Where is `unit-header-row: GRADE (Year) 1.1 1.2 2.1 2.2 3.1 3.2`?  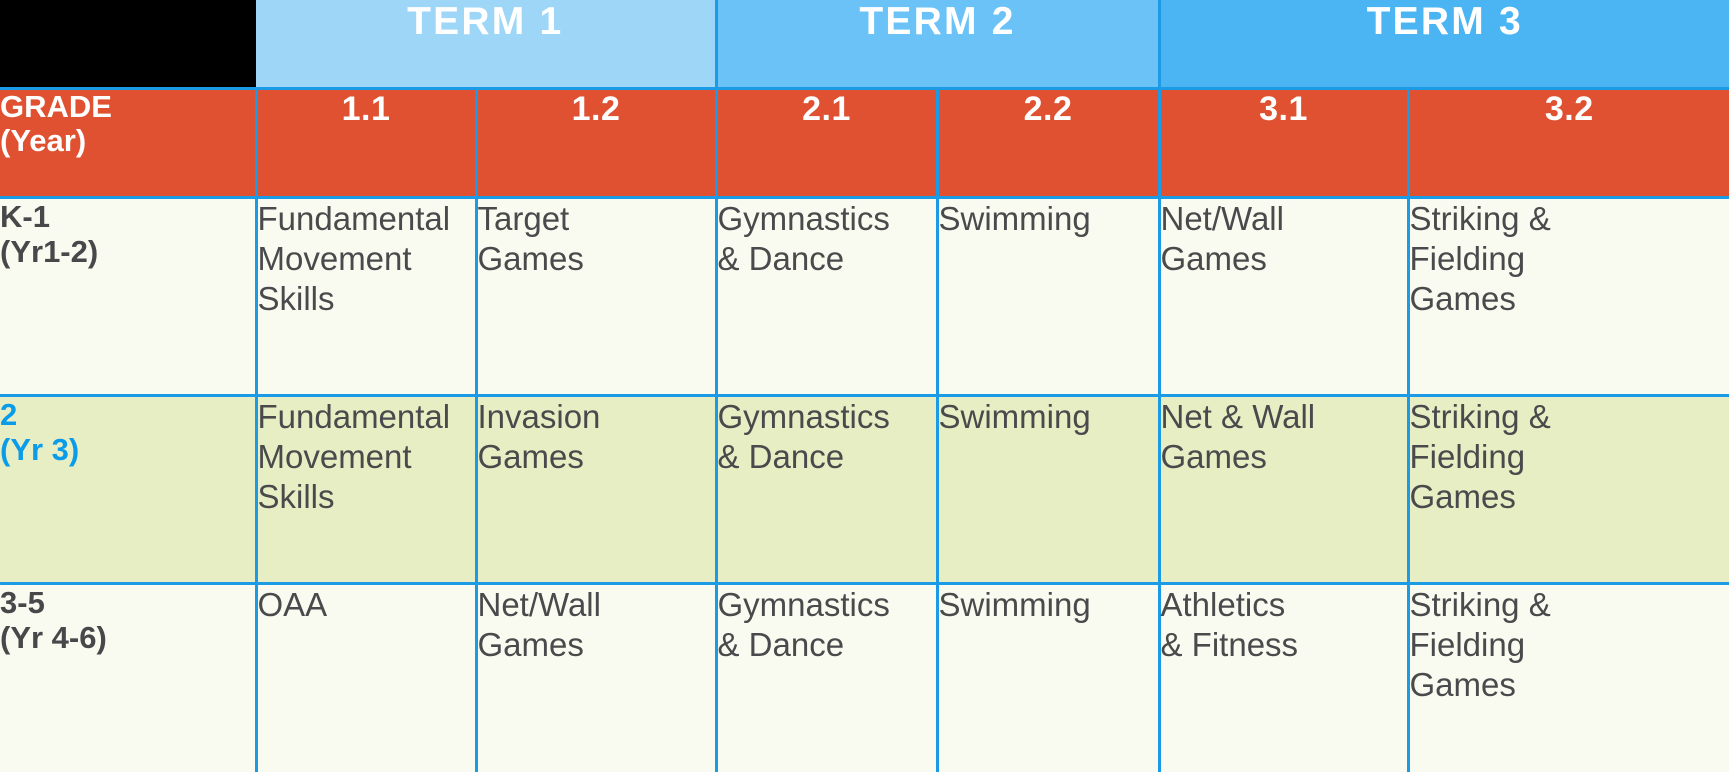
unit-header-row: GRADE (Year) 1.1 1.2 2.1 2.2 3.1 3.2 is located at coordinates (864, 142).